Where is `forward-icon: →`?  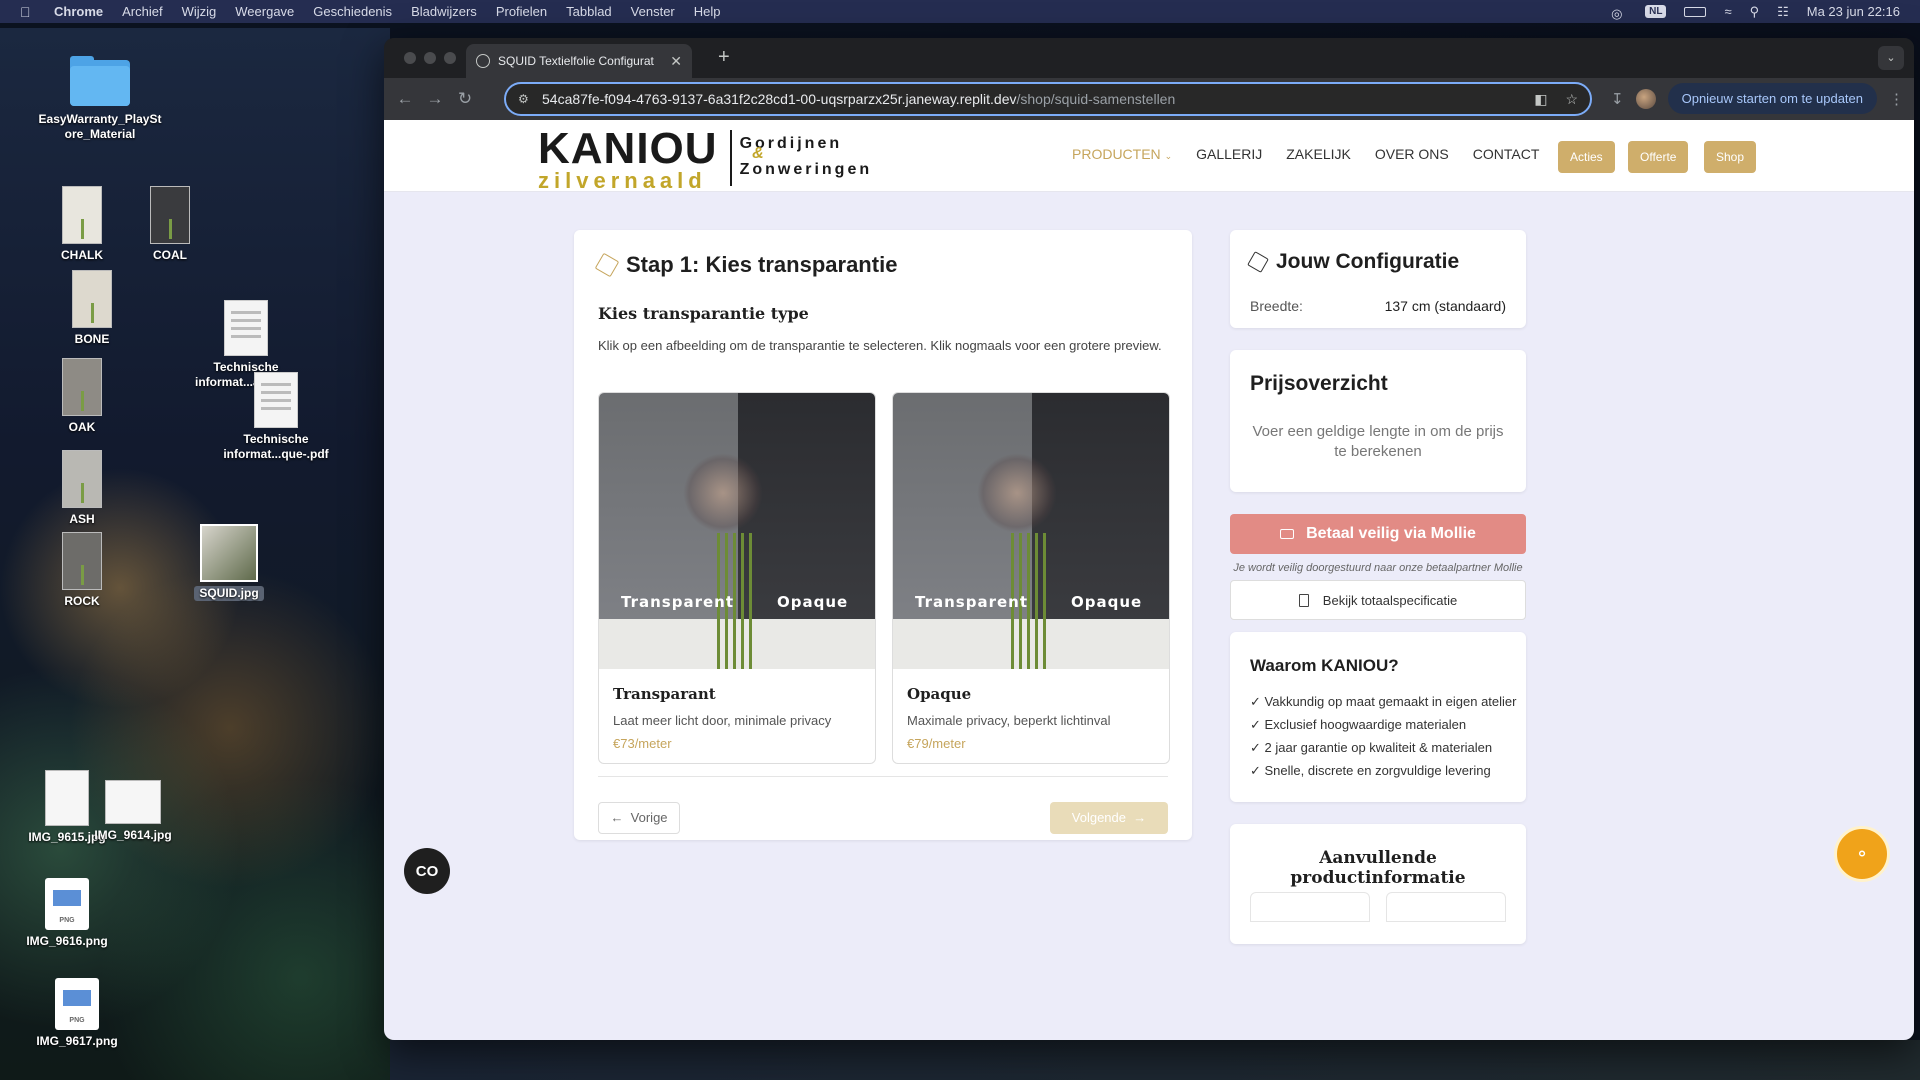 forward-icon: → is located at coordinates (435, 99).